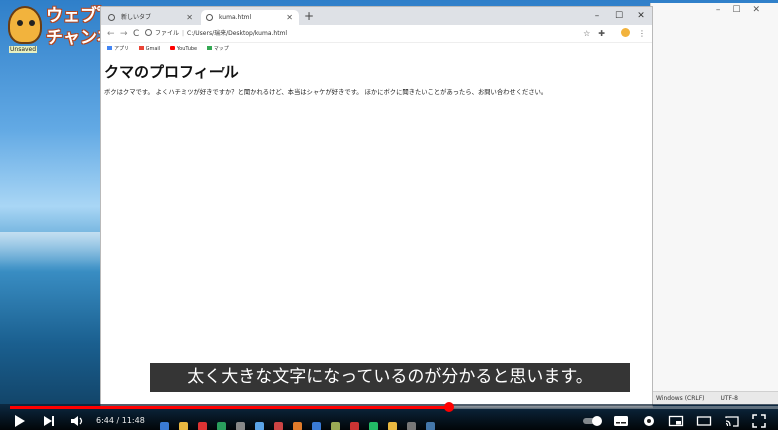 This screenshot has width=778, height=430. What do you see at coordinates (171, 72) in the screenshot?
I see `page-heading: クマのプロフィール` at bounding box center [171, 72].